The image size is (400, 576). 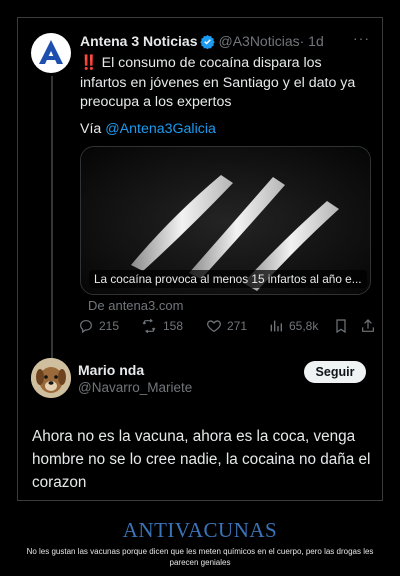 What do you see at coordinates (304, 326) in the screenshot?
I see `views-count: 65,8k` at bounding box center [304, 326].